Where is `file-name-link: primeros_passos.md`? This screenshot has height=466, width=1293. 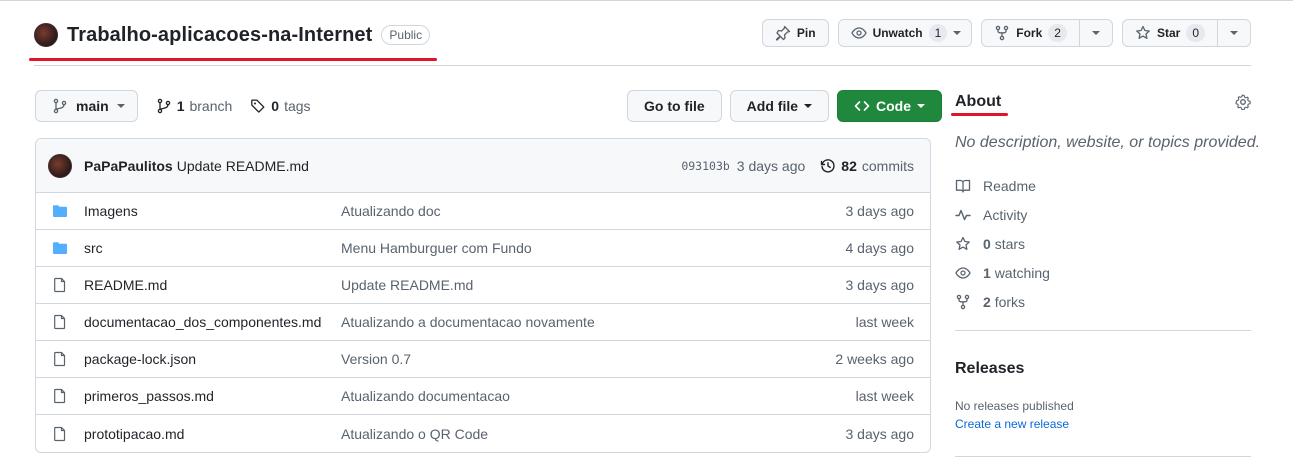
file-name-link: primeros_passos.md is located at coordinates (212, 396).